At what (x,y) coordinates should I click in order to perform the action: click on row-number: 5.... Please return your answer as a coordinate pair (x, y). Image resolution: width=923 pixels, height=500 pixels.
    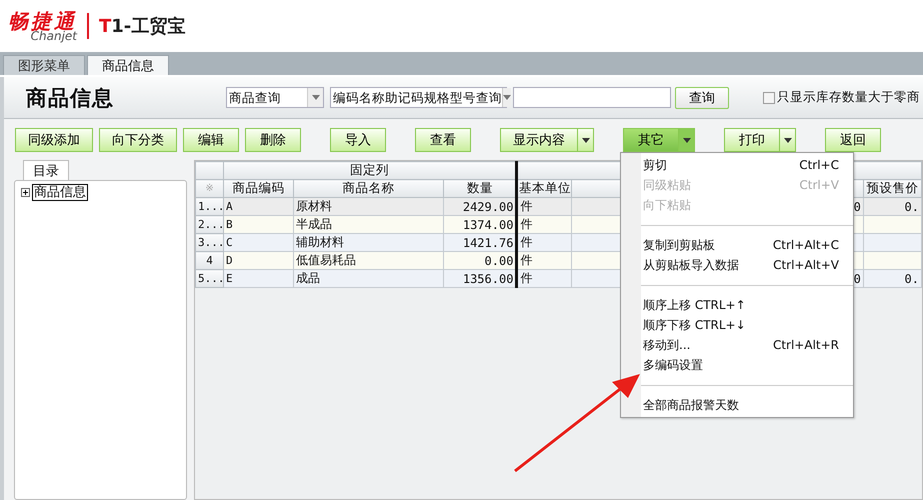
    Looking at the image, I should click on (210, 279).